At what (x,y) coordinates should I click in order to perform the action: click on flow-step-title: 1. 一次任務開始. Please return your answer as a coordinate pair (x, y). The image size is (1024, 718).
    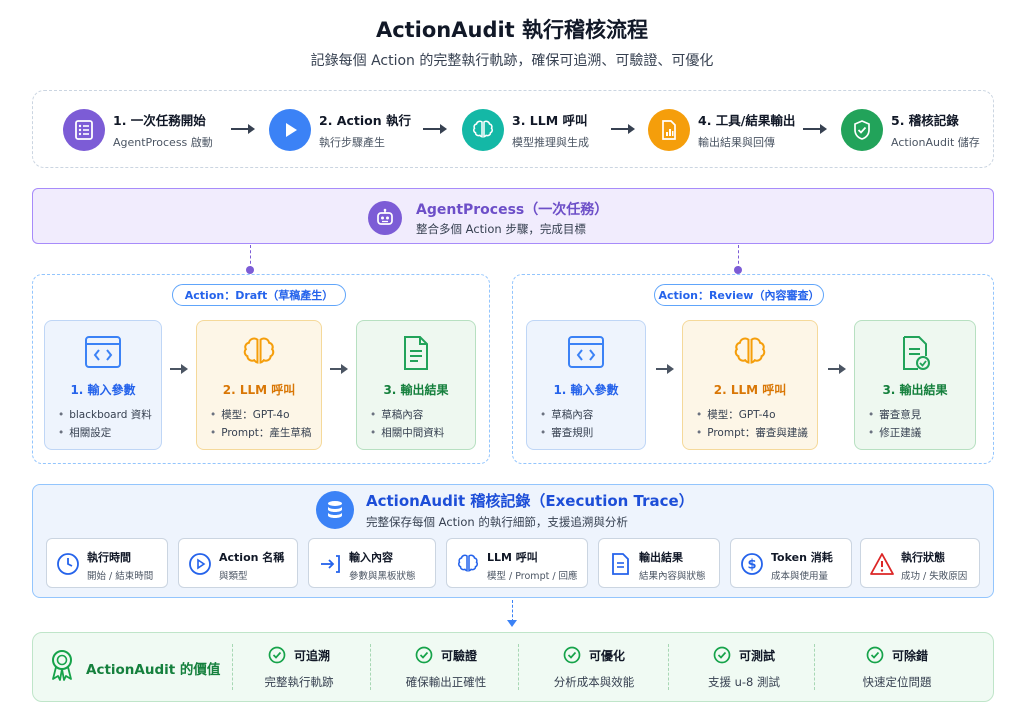
    Looking at the image, I should click on (159, 120).